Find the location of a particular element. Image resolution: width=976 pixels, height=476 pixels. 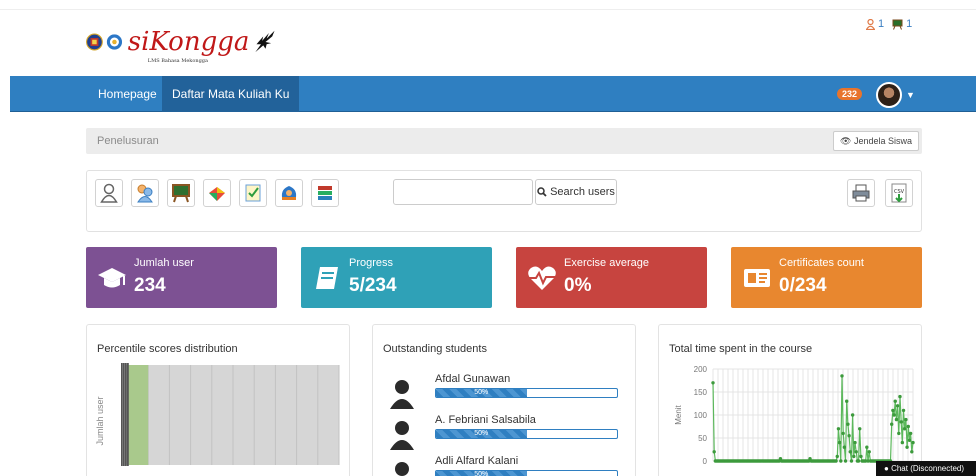

exercise-icon is located at coordinates (253, 193).